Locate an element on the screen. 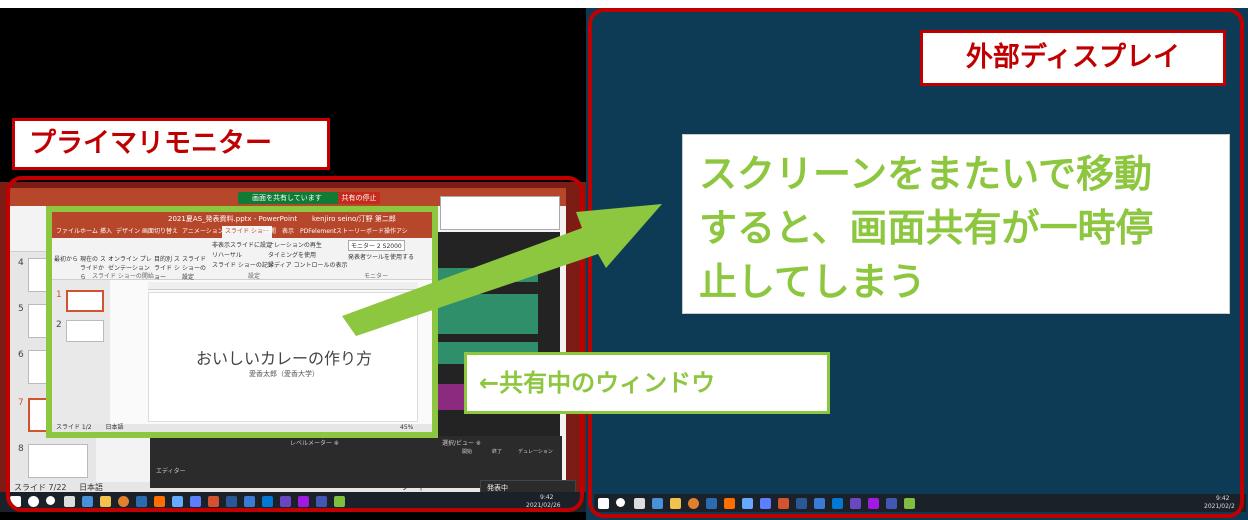 This screenshot has width=1248, height=520. callout-line: スクリーンをまたいで移動 is located at coordinates (925, 174).